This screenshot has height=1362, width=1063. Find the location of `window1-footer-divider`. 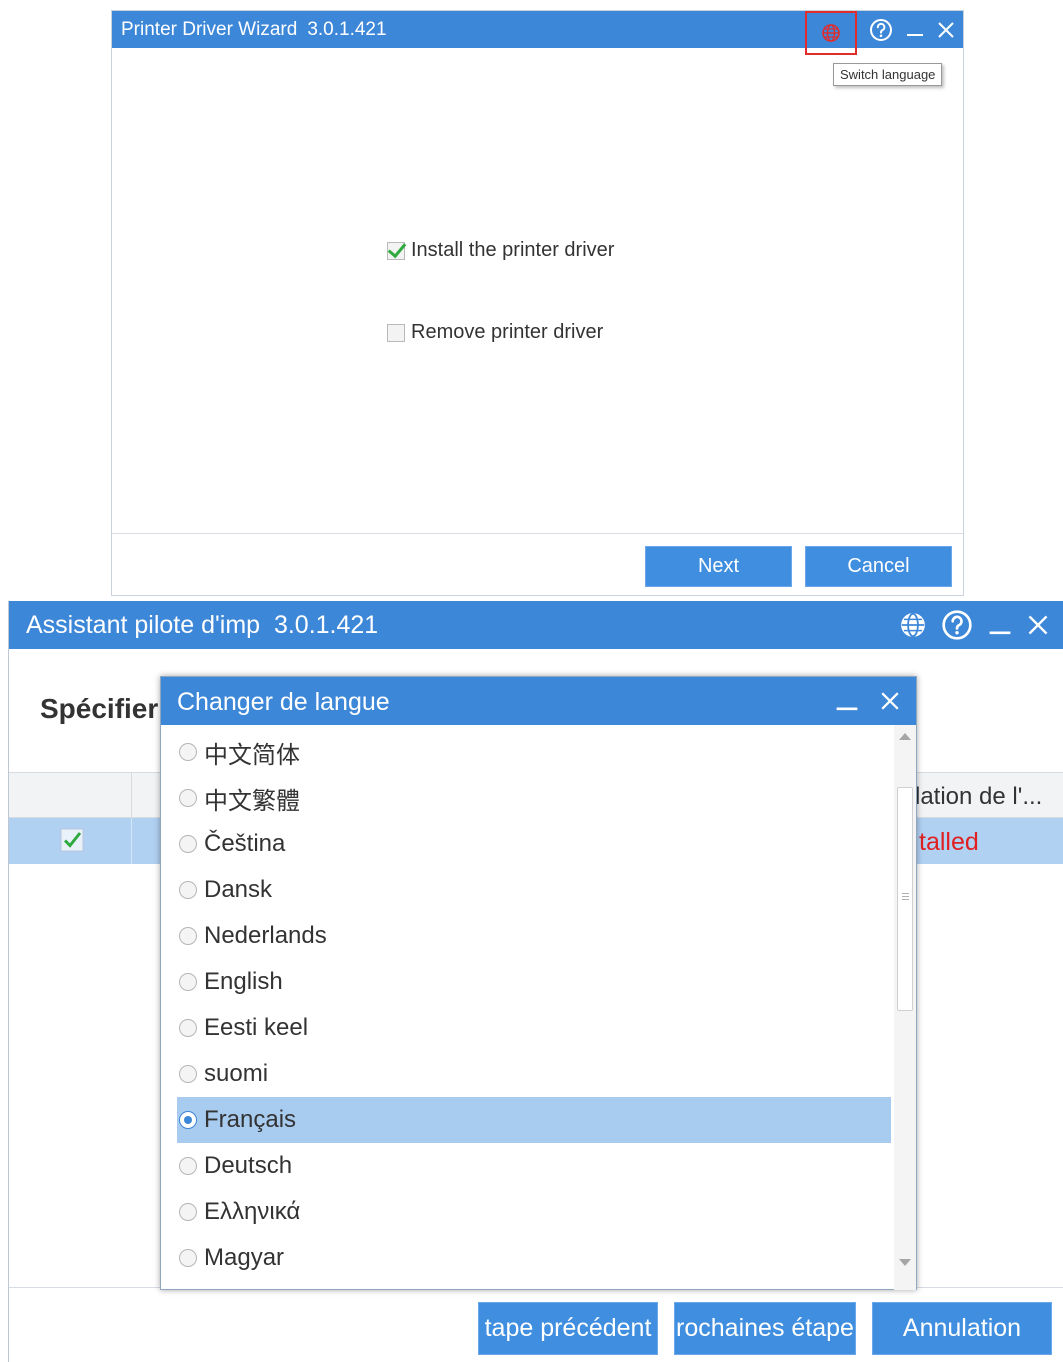

window1-footer-divider is located at coordinates (537, 533).